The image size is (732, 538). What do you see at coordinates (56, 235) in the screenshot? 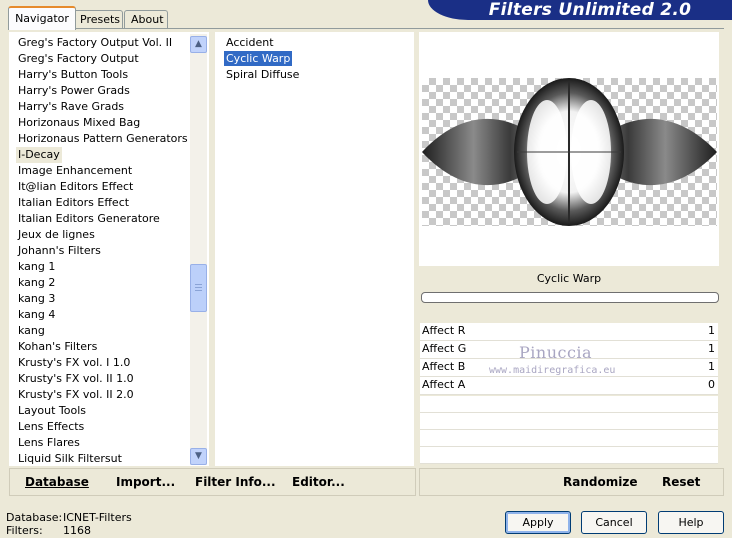
I see `category-item: Jeux de lignes` at bounding box center [56, 235].